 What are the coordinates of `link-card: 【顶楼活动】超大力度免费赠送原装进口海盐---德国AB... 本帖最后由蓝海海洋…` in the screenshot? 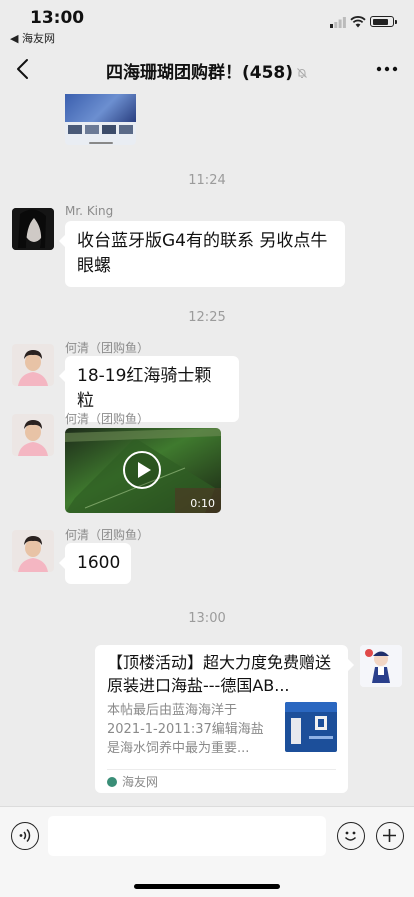 It's located at (224, 719).